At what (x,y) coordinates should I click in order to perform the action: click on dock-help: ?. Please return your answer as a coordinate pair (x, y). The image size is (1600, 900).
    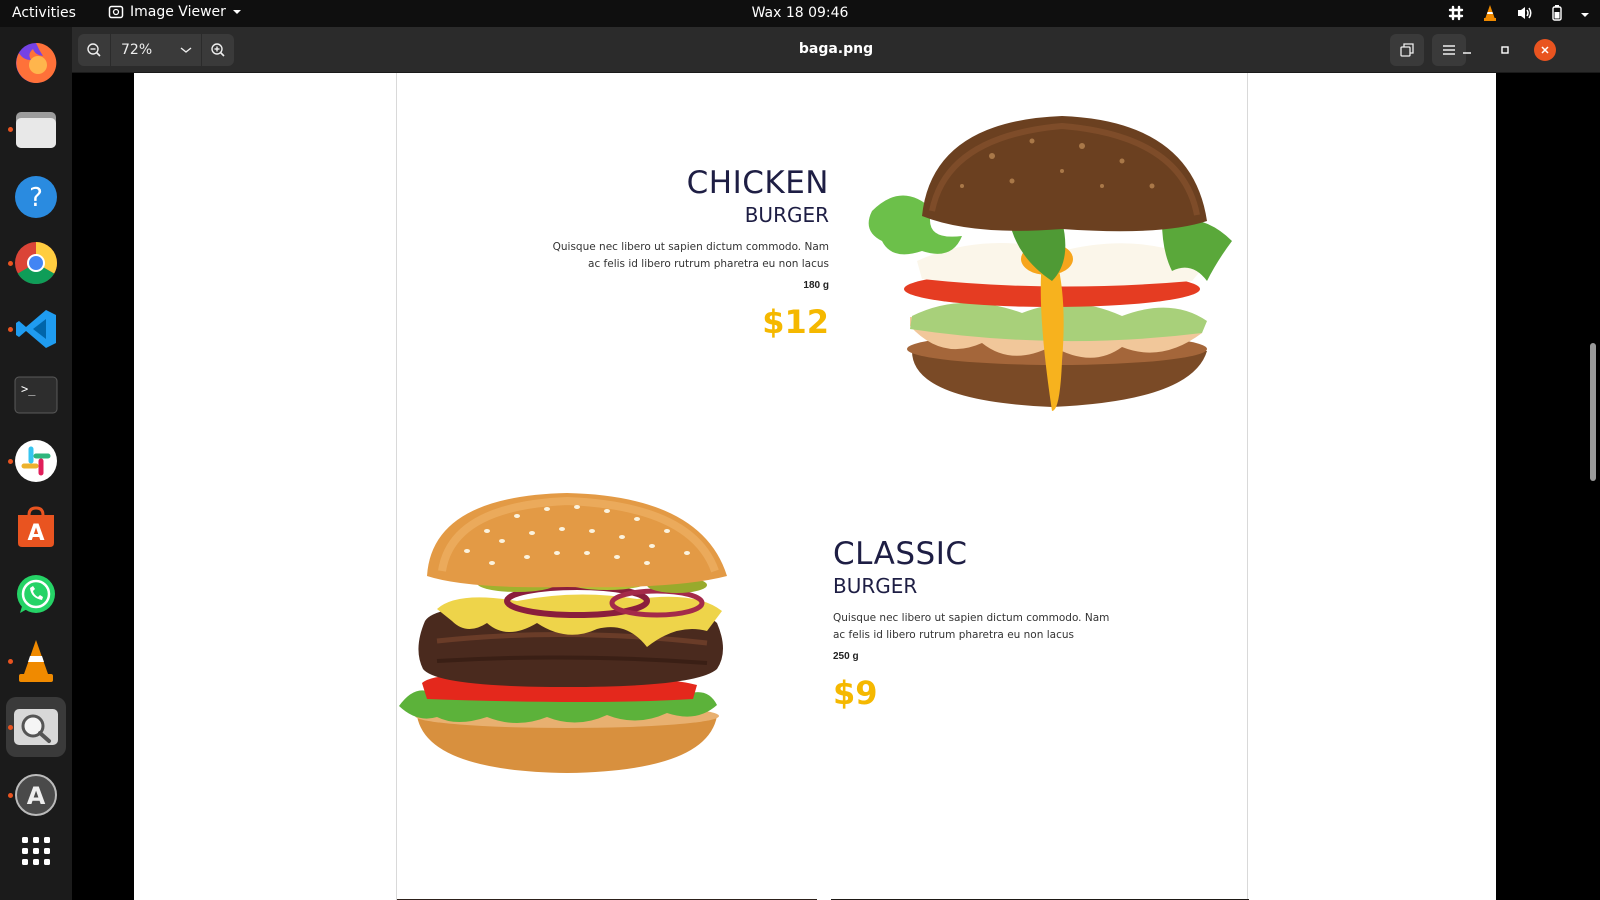
    Looking at the image, I should click on (36, 197).